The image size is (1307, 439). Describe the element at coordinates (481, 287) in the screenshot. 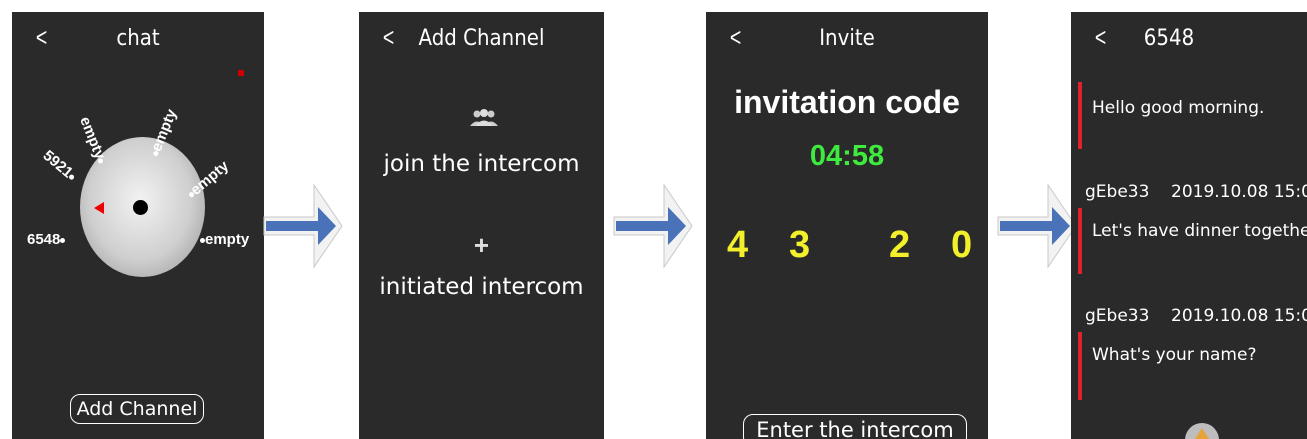

I see `initiate-intercom-option: initiated intercom` at that location.